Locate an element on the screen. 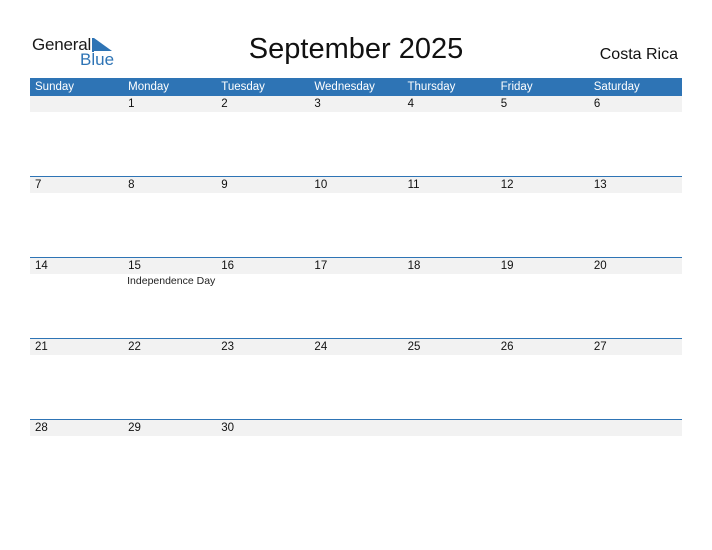 This screenshot has height=550, width=712. day-cell: 13 is located at coordinates (635, 216).